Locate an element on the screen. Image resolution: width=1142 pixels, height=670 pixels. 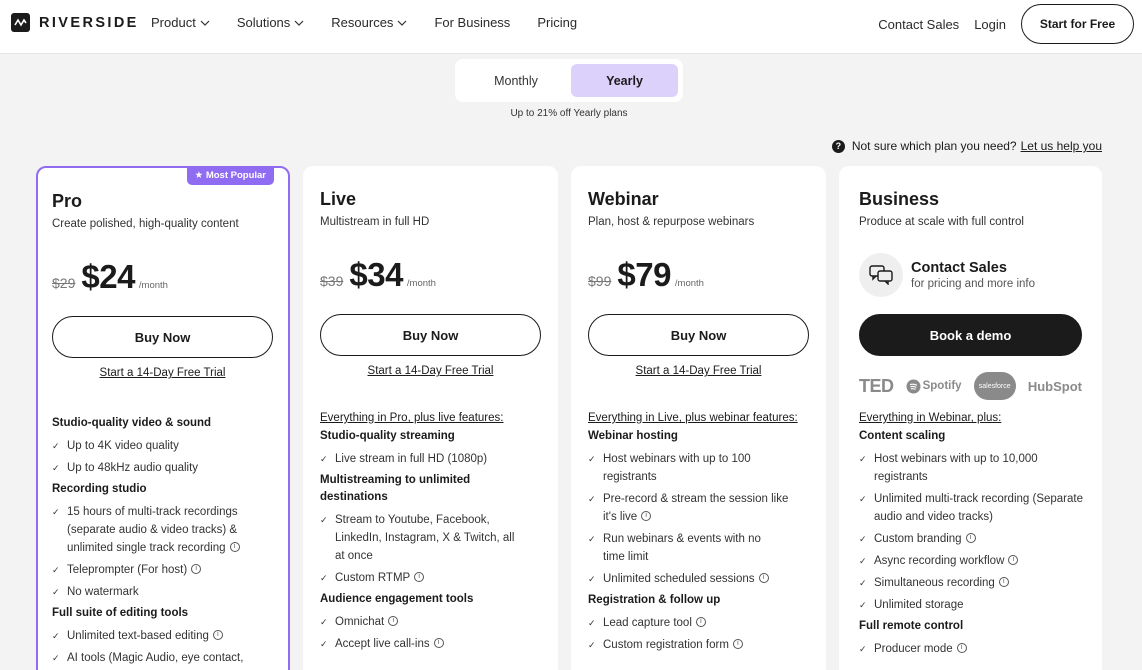
help-link: Let us help you is located at coordinates (1061, 146).